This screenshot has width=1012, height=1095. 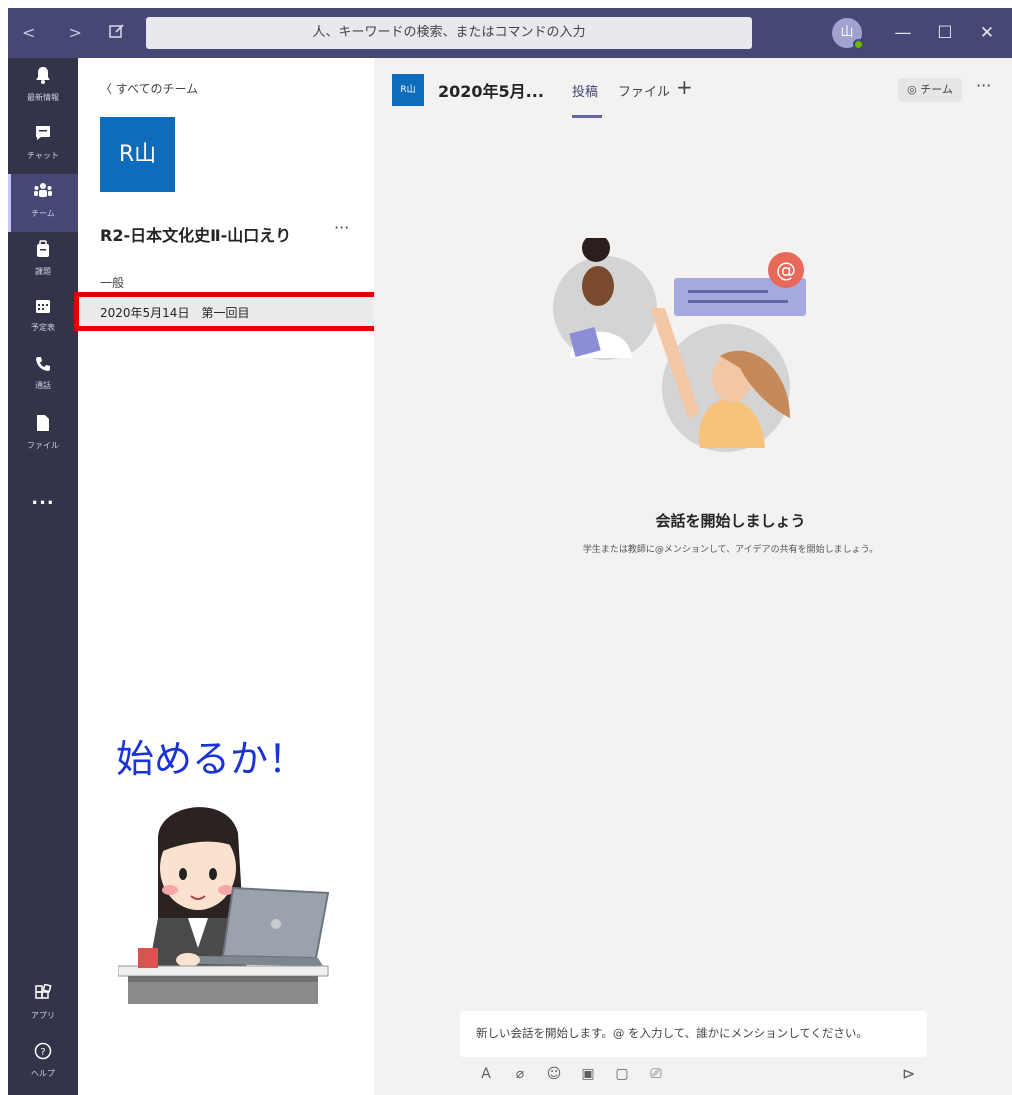 What do you see at coordinates (585, 90) in the screenshot?
I see `tab-posts: 投稿` at bounding box center [585, 90].